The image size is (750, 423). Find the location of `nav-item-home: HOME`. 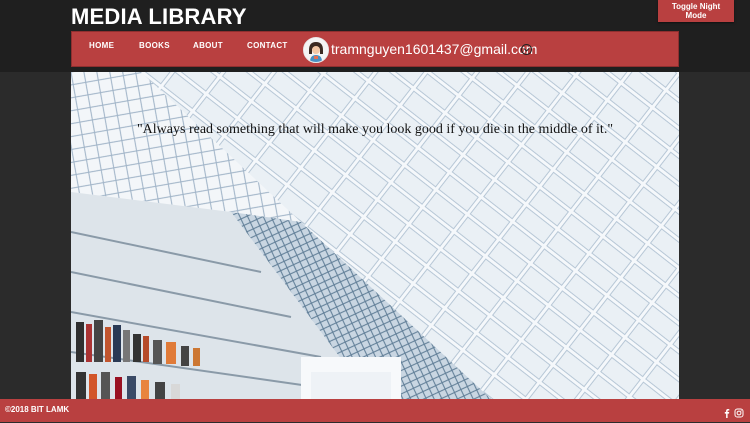

nav-item-home: HOME is located at coordinates (101, 45).